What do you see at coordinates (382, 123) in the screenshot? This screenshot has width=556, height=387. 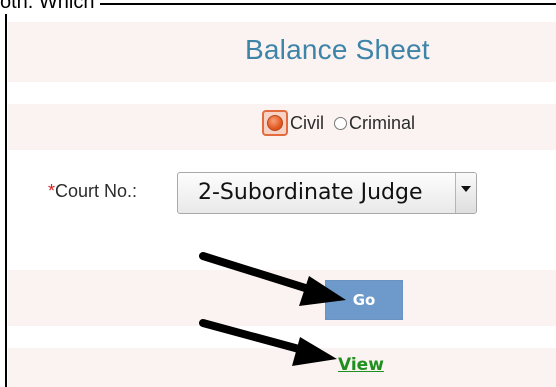 I see `criminal-radio-label: Criminal` at bounding box center [382, 123].